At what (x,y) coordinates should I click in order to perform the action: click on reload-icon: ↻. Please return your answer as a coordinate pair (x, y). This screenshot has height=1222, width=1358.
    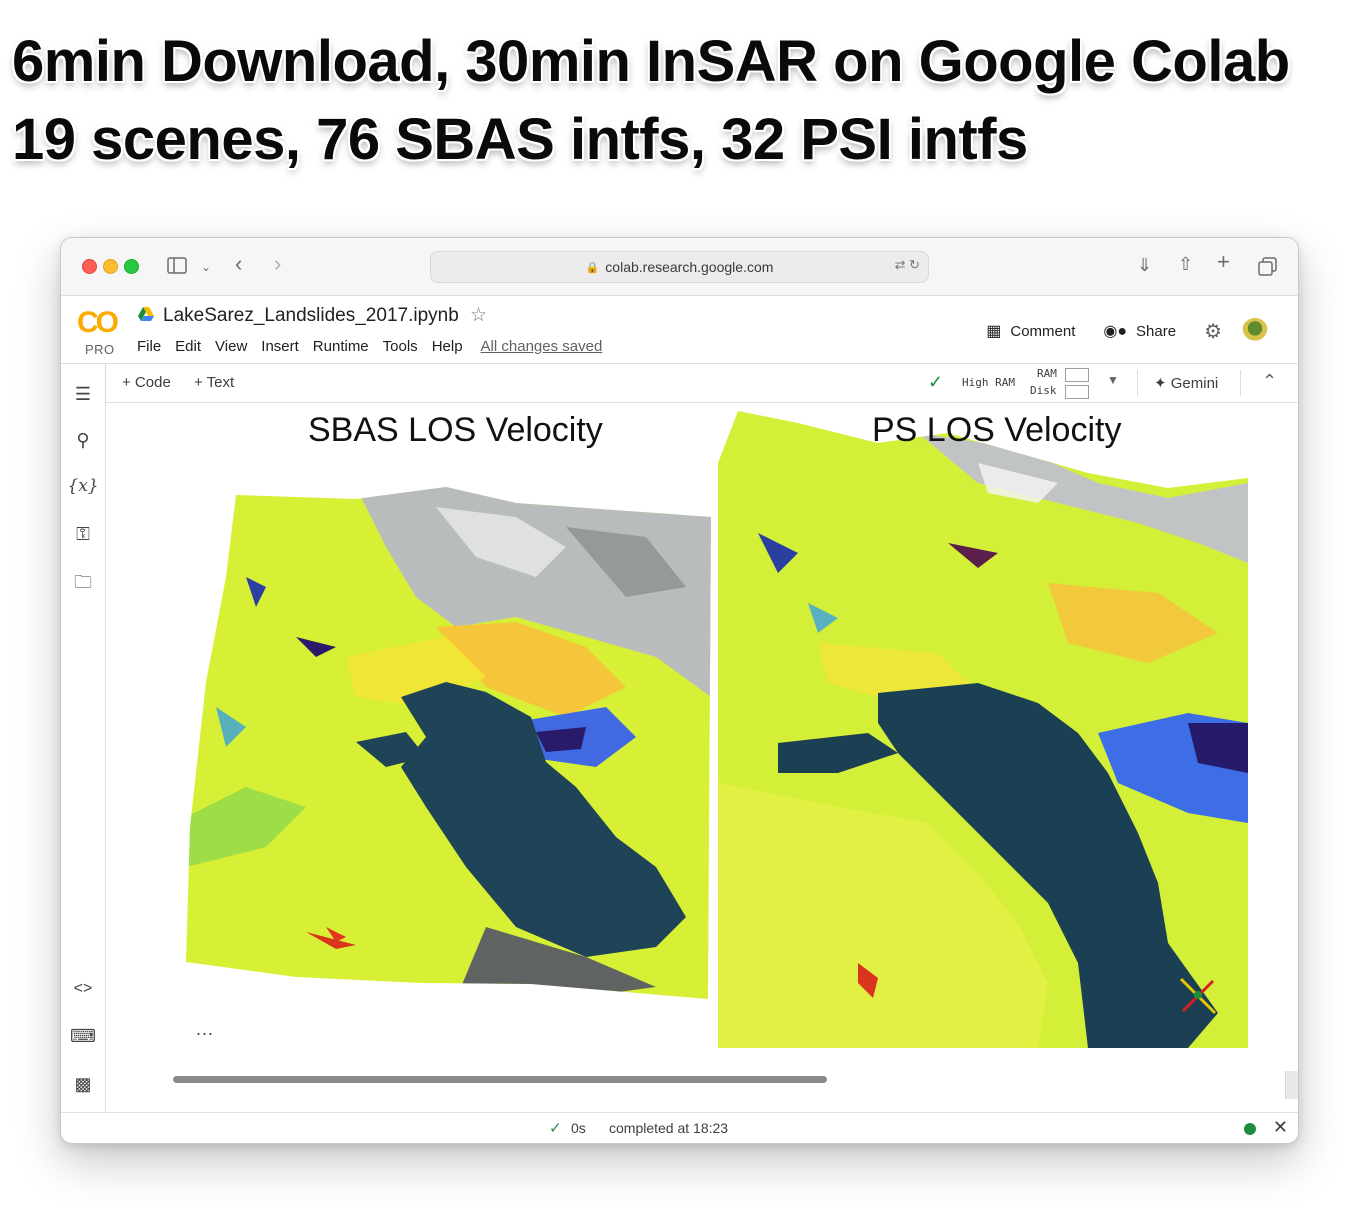
    Looking at the image, I should click on (914, 264).